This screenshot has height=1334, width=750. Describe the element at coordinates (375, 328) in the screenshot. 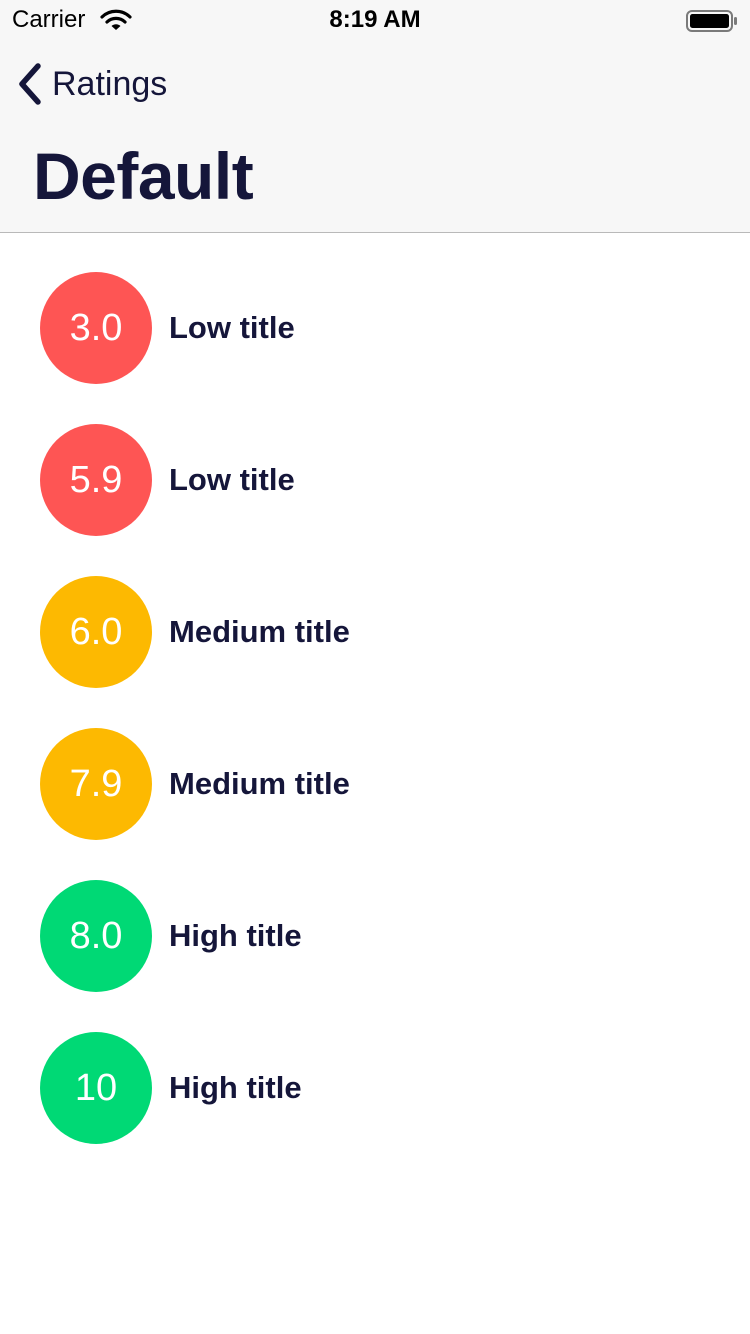

I see `list-item: 3.0 Low title` at that location.